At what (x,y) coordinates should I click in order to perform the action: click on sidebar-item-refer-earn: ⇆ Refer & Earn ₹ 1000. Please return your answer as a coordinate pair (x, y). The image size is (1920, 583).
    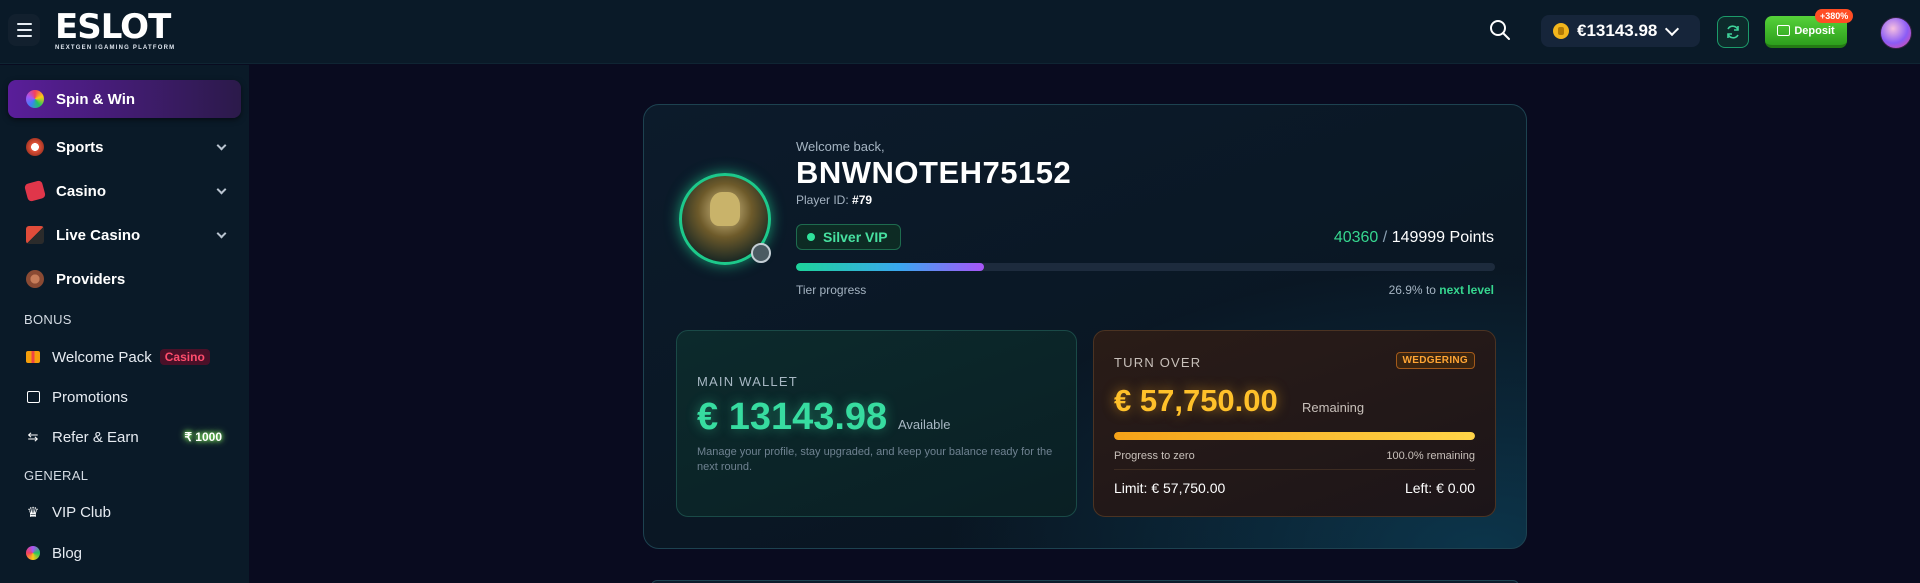
    Looking at the image, I should click on (129, 437).